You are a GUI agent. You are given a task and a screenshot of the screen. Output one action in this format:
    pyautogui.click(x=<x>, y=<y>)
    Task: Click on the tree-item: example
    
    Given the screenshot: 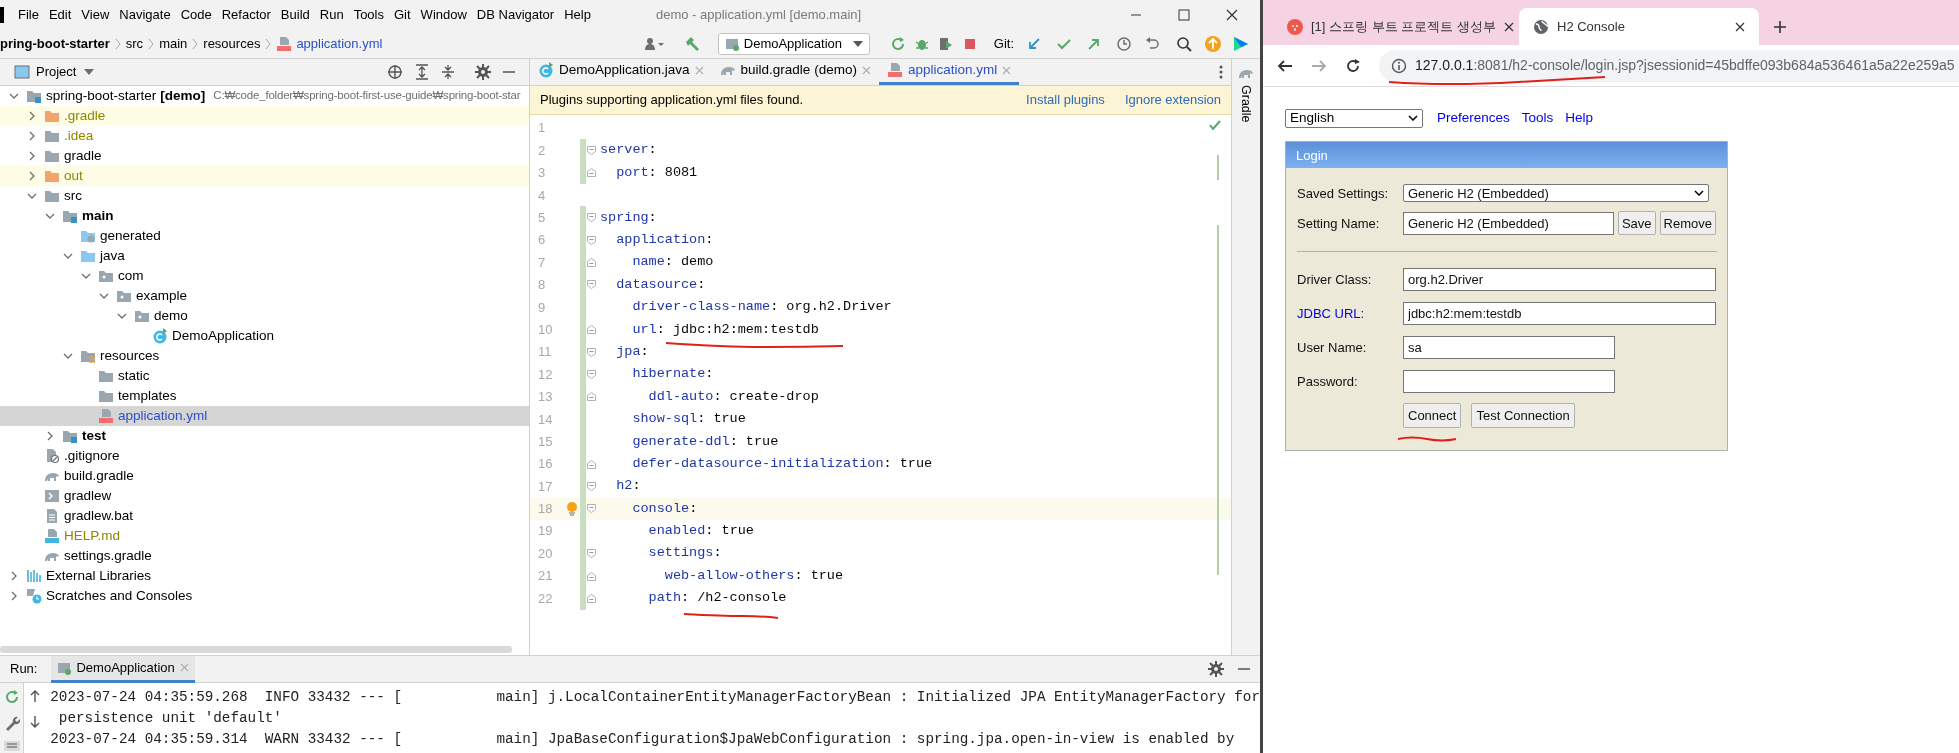 What is the action you would take?
    pyautogui.click(x=264, y=296)
    